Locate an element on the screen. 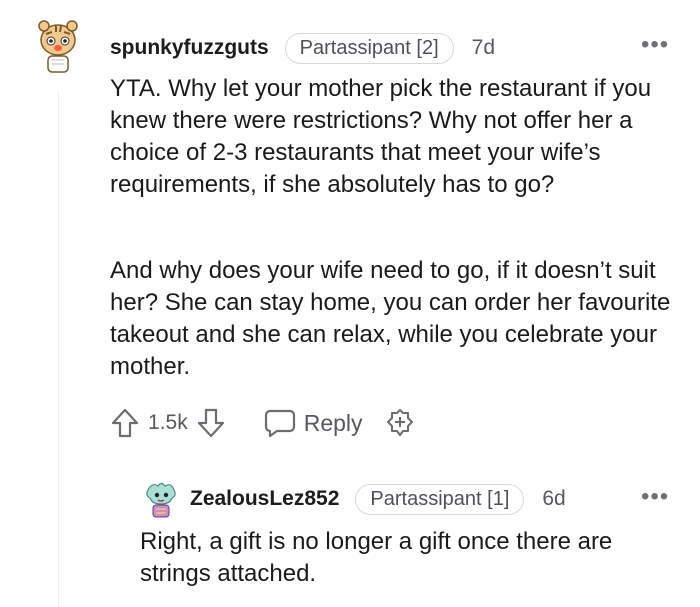  vote-count: 1.5k is located at coordinates (168, 422).